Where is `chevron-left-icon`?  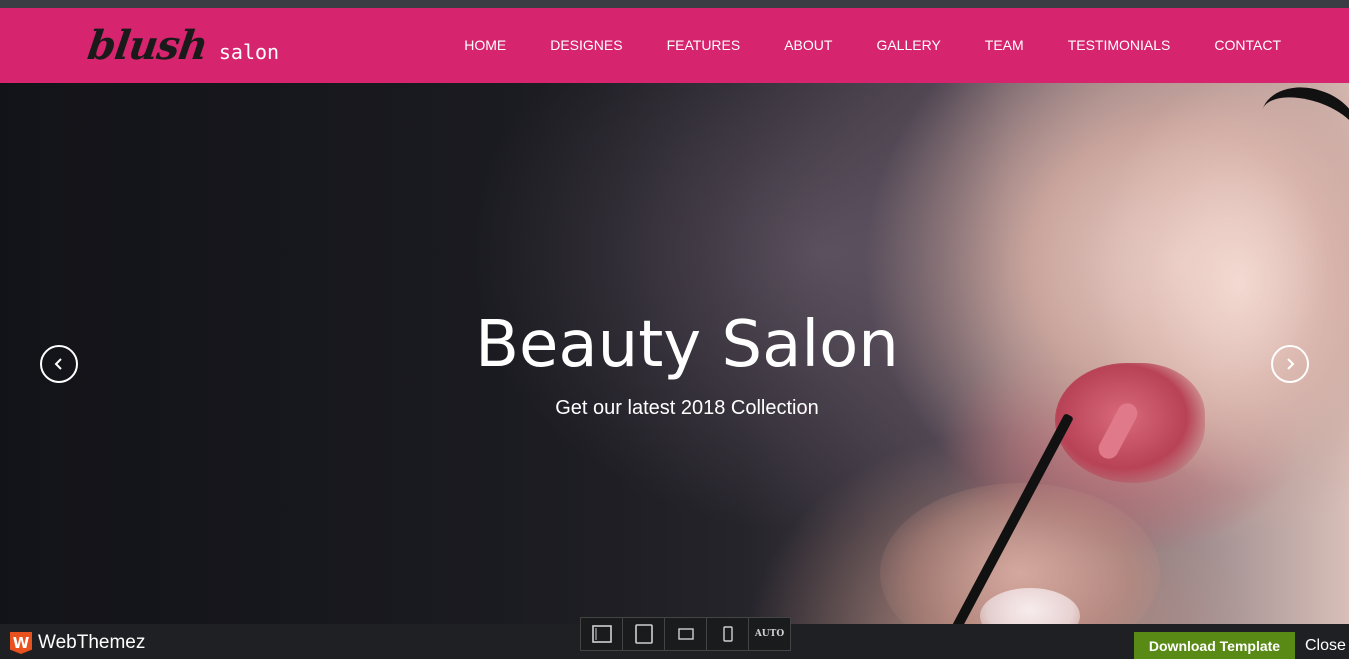 chevron-left-icon is located at coordinates (58, 364).